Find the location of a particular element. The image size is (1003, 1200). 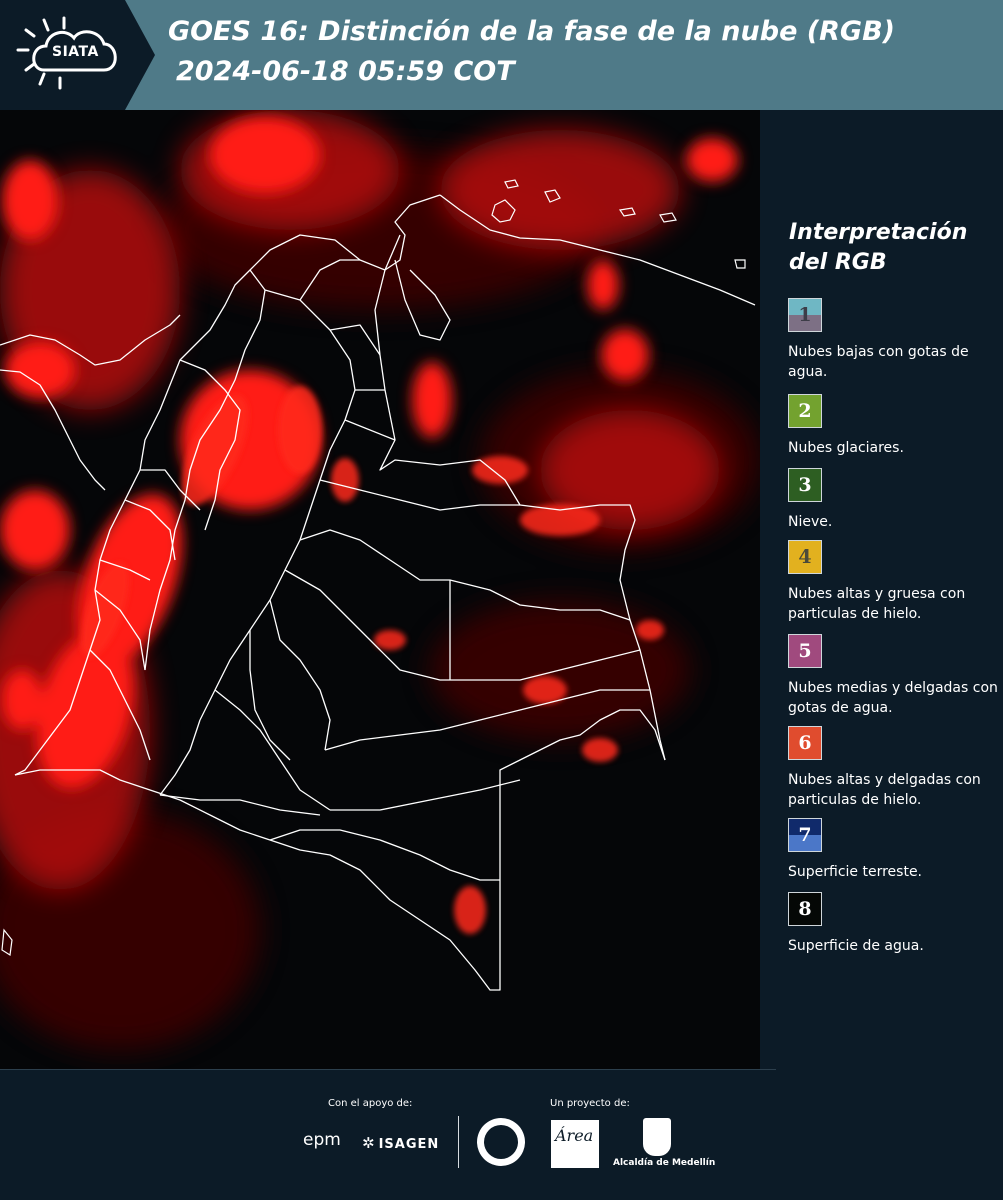

legend-number-2: 2 is located at coordinates (805, 411).